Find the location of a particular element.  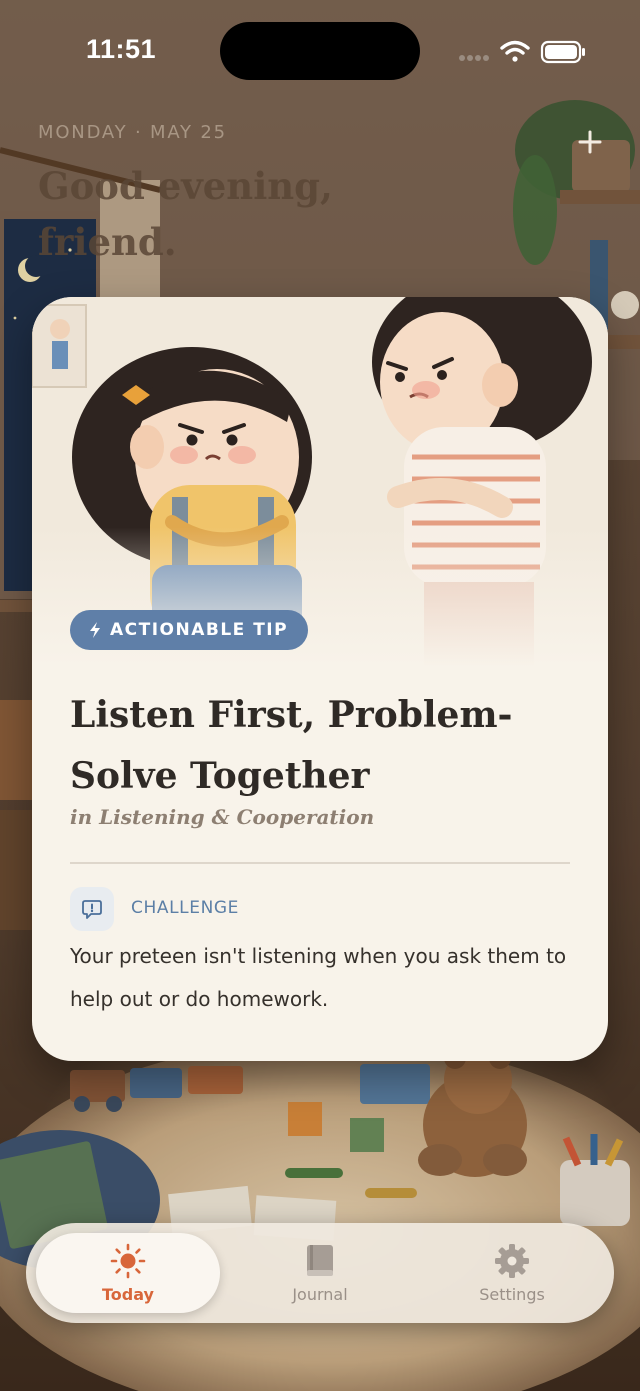

card-divider is located at coordinates (320, 863).